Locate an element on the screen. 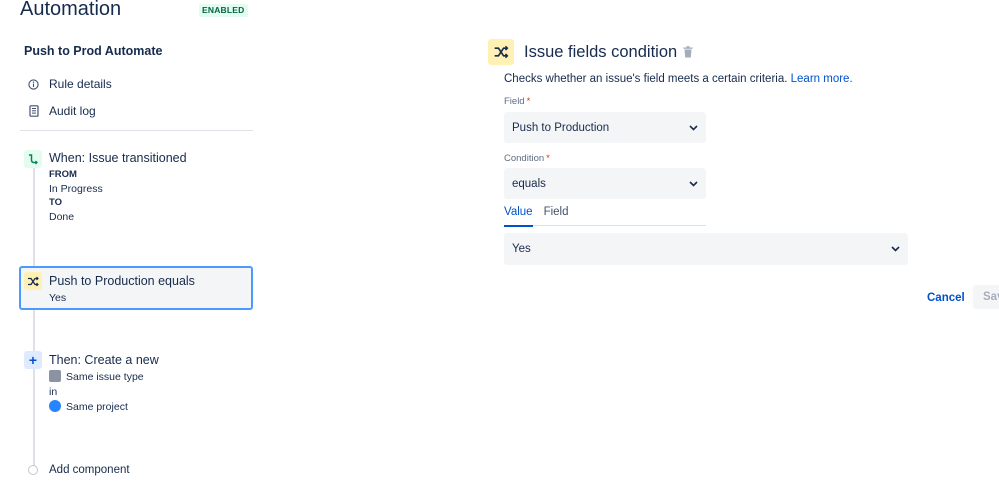  trash-icon is located at coordinates (689, 51).